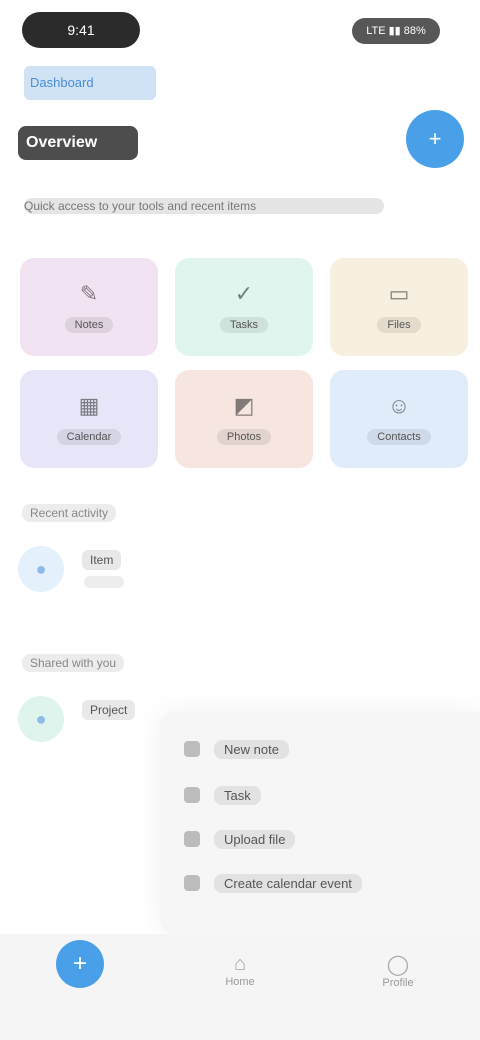  I want to click on image-icon: ◩, so click(244, 405).